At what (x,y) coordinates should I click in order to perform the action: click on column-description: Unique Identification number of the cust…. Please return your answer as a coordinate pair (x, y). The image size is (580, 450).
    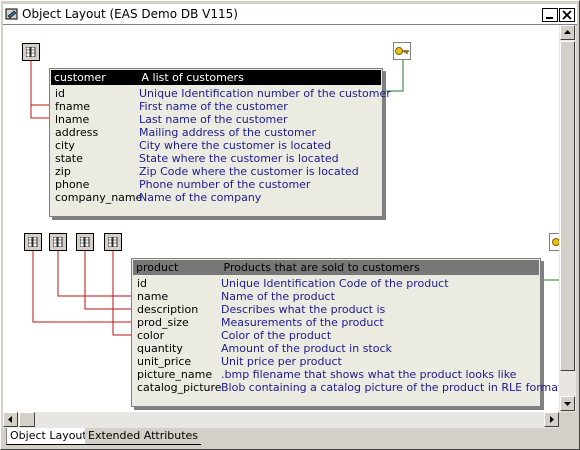
    Looking at the image, I should click on (265, 93).